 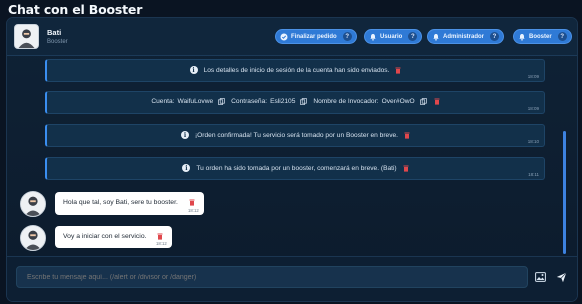 I want to click on message-composer, so click(x=292, y=278).